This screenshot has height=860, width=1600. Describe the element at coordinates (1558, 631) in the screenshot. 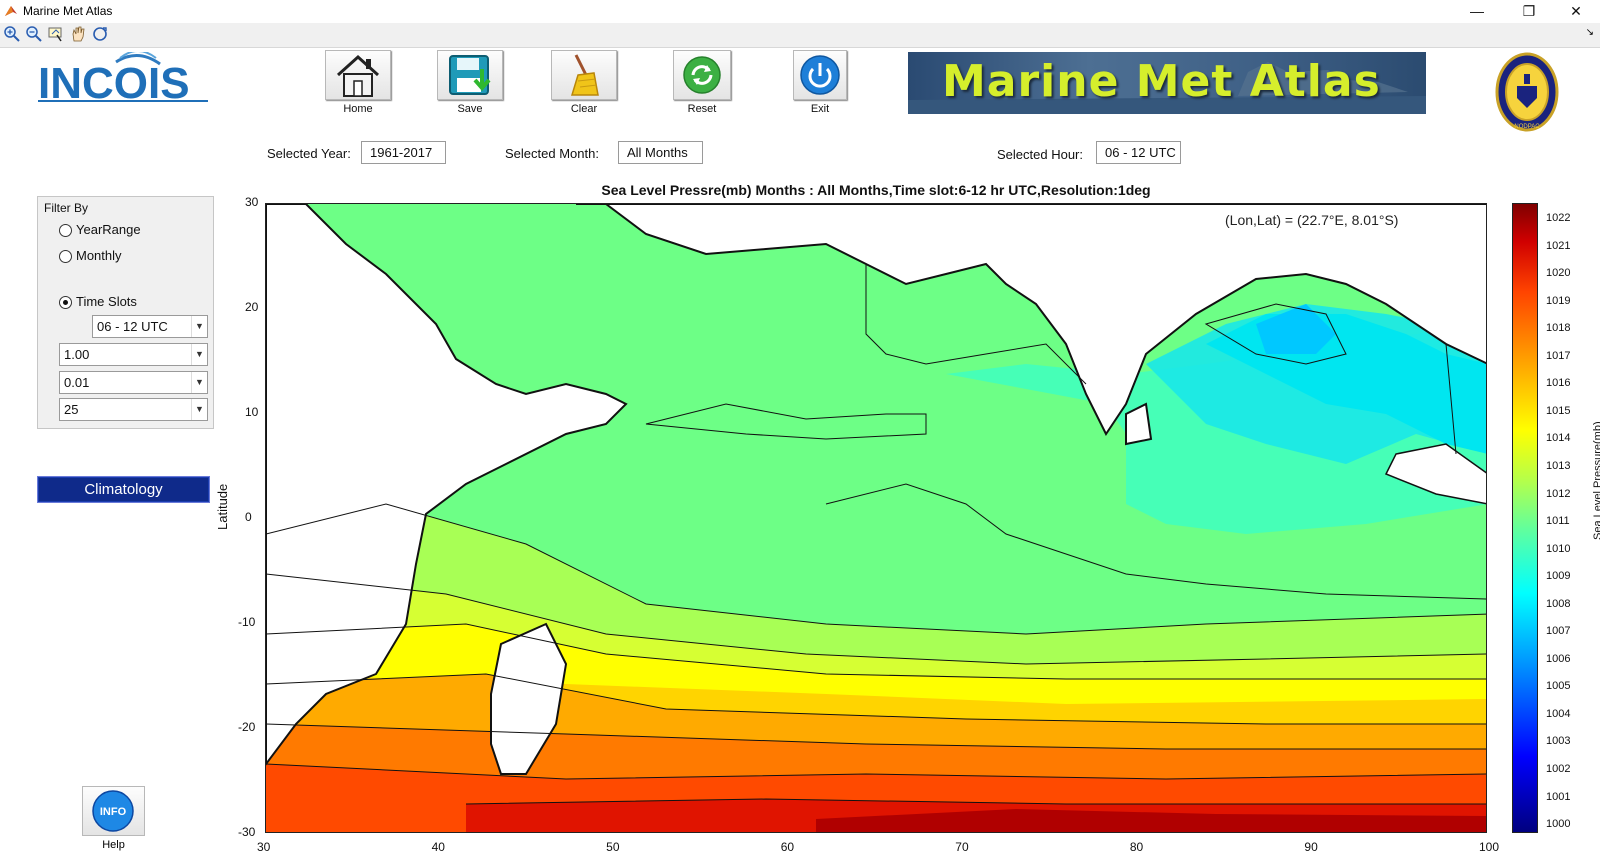

I see `colorbar-tick-label: 1007` at that location.